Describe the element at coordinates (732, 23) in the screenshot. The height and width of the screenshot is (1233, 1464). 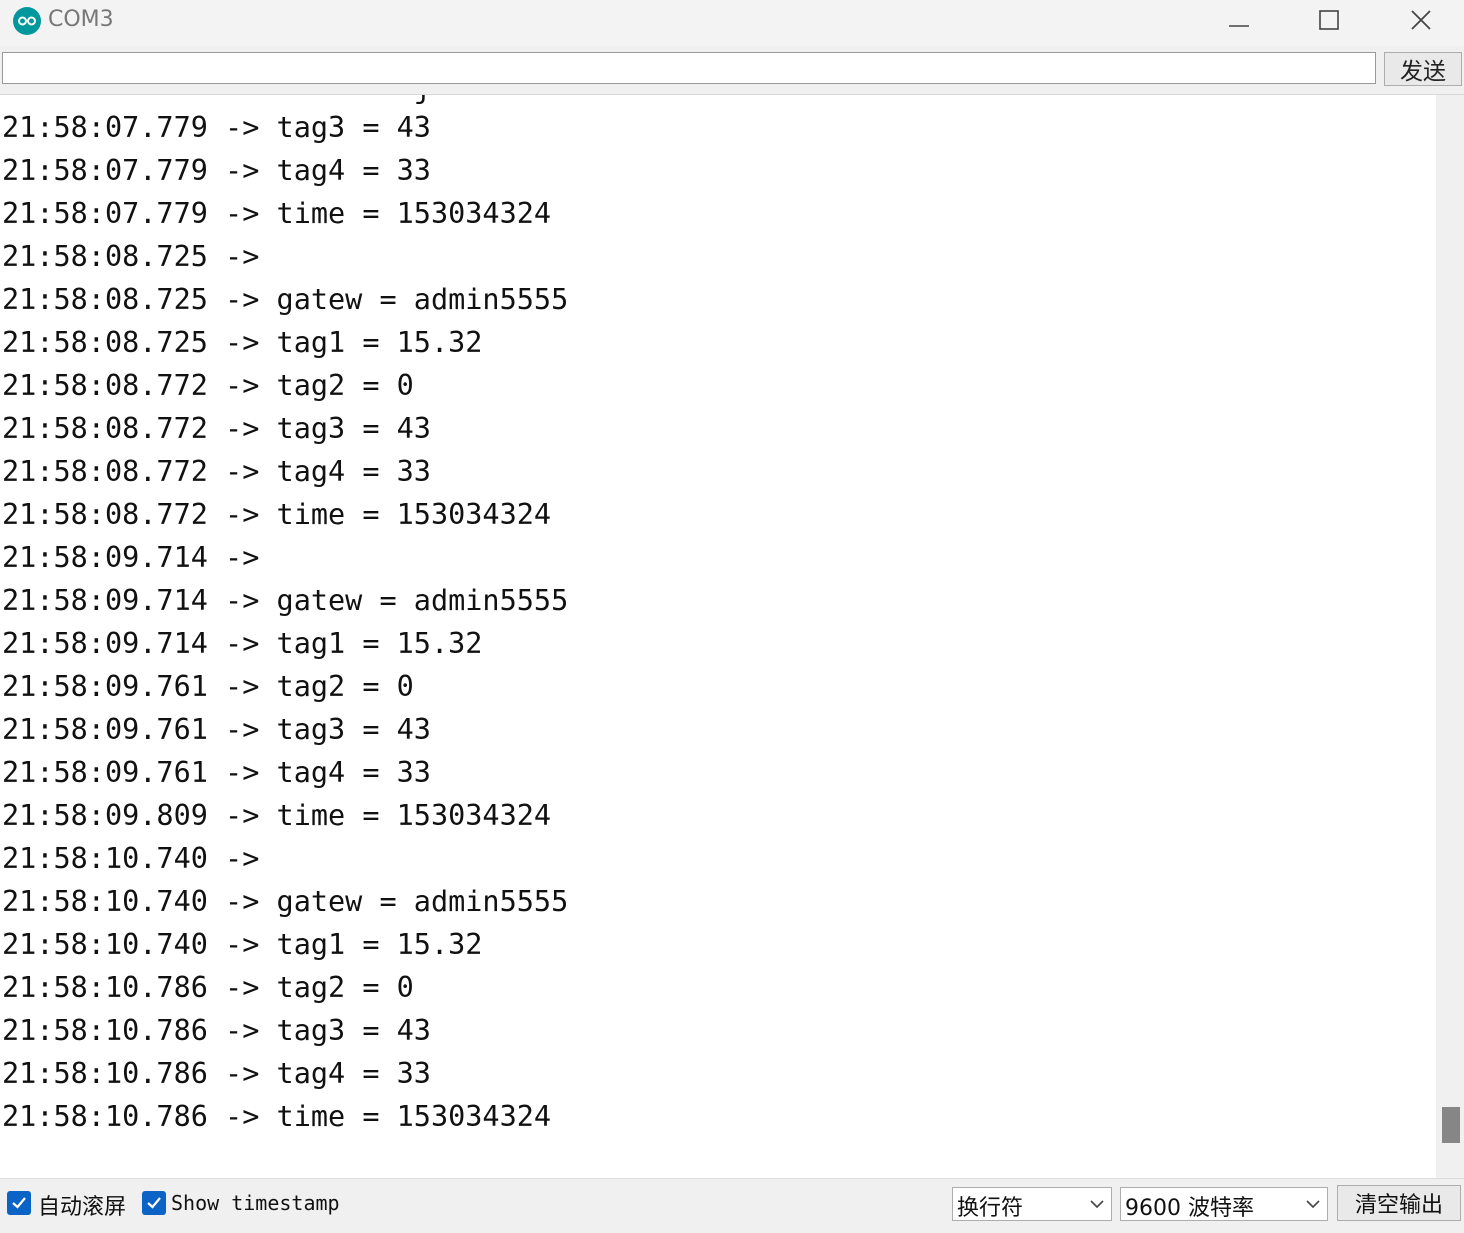
I see `title-bar: COM3` at that location.